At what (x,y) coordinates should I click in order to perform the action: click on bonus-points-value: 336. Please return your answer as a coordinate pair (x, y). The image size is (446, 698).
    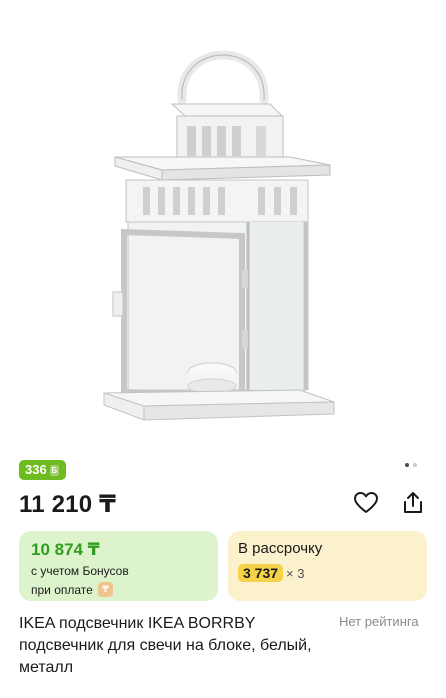
    Looking at the image, I should click on (36, 469).